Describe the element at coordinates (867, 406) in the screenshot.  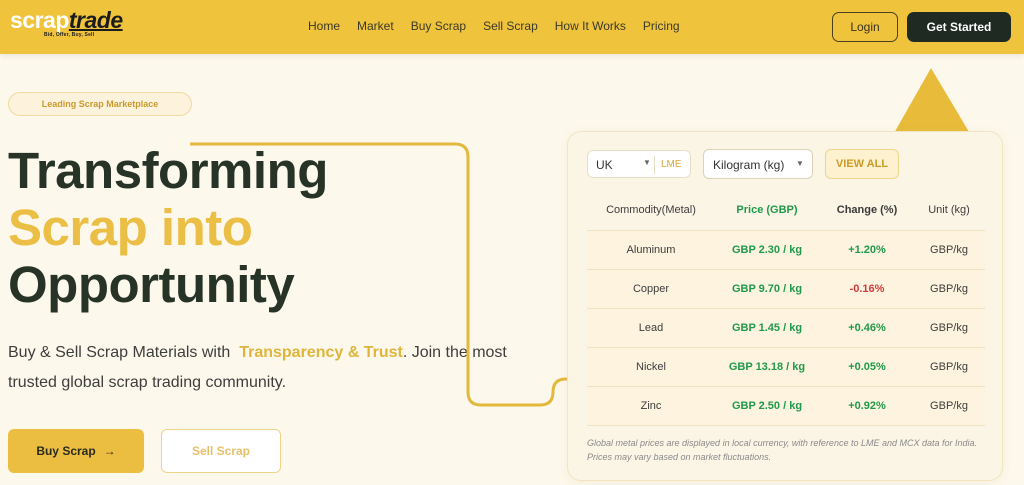
I see `metal-change: +0.92%` at that location.